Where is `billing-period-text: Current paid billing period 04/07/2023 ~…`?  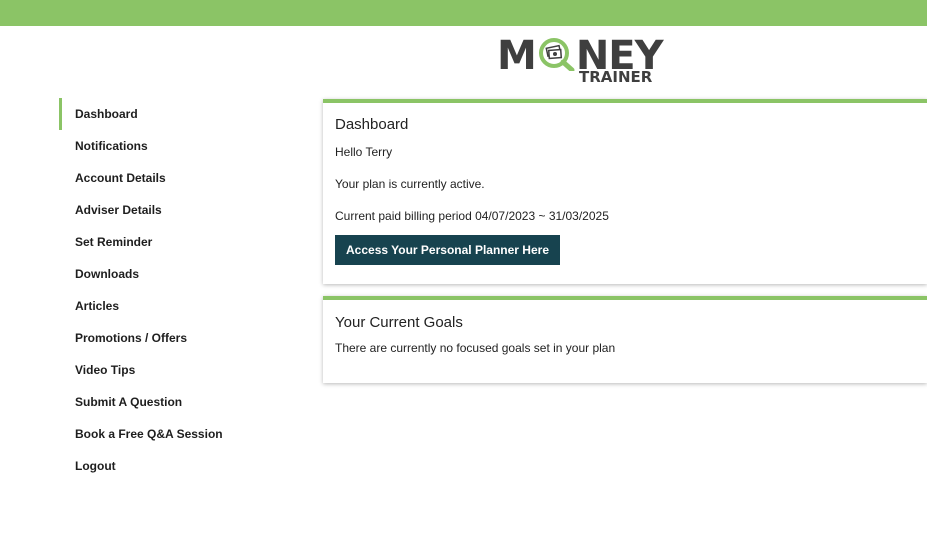 billing-period-text: Current paid billing period 04/07/2023 ~… is located at coordinates (472, 216).